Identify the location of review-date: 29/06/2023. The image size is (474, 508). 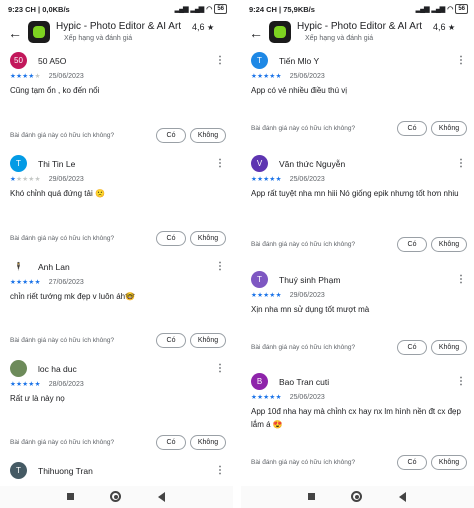
(307, 295).